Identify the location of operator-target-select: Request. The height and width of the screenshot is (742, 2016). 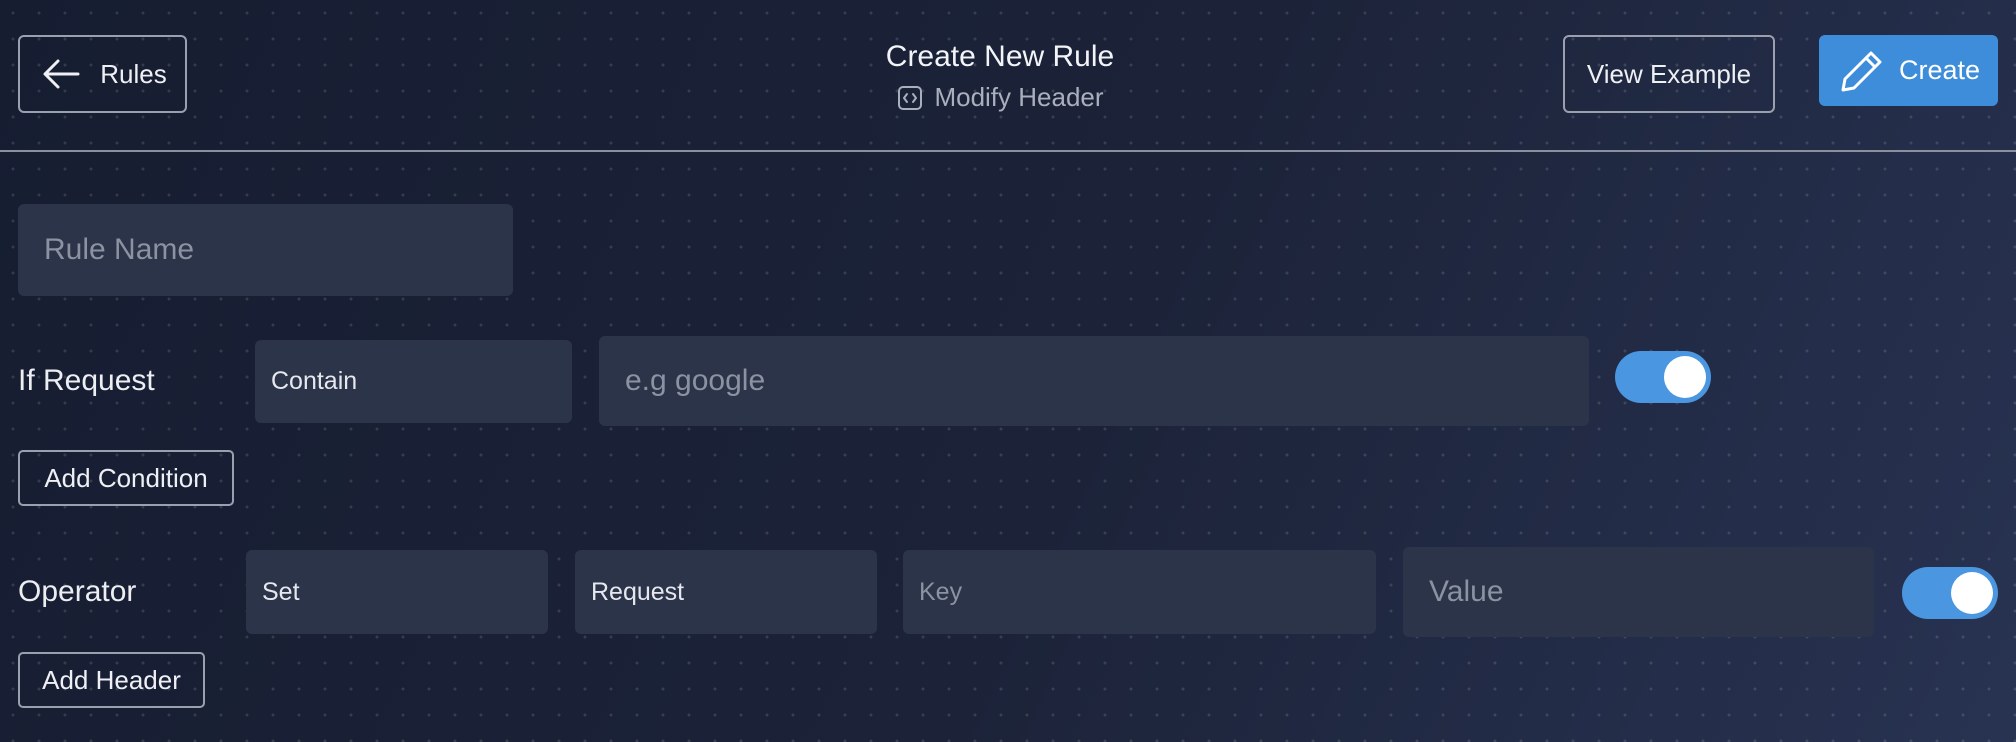
(726, 592).